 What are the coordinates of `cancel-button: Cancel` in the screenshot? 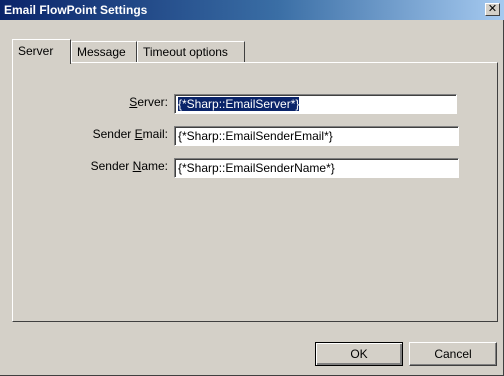 It's located at (453, 354).